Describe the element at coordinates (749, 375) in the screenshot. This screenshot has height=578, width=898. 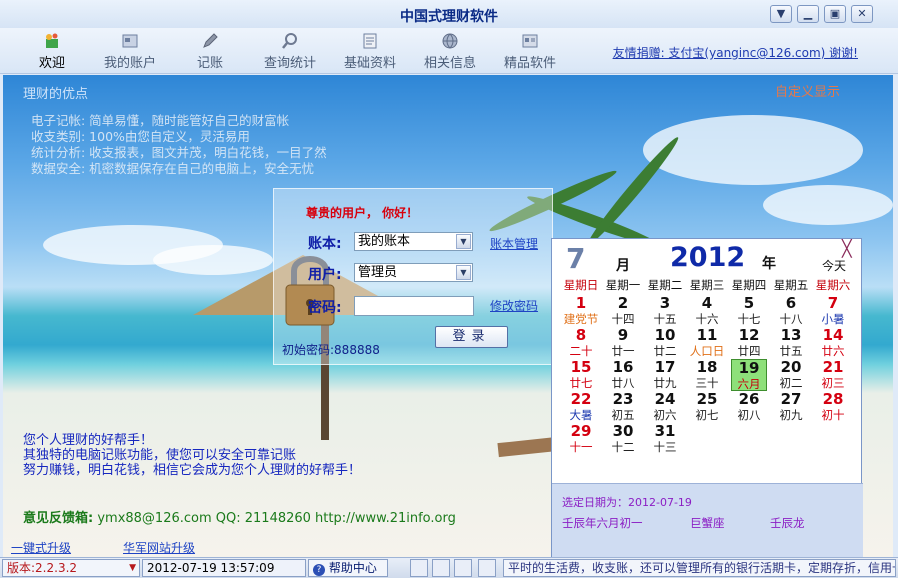
I see `calendar-day-selected: 19 六月` at that location.